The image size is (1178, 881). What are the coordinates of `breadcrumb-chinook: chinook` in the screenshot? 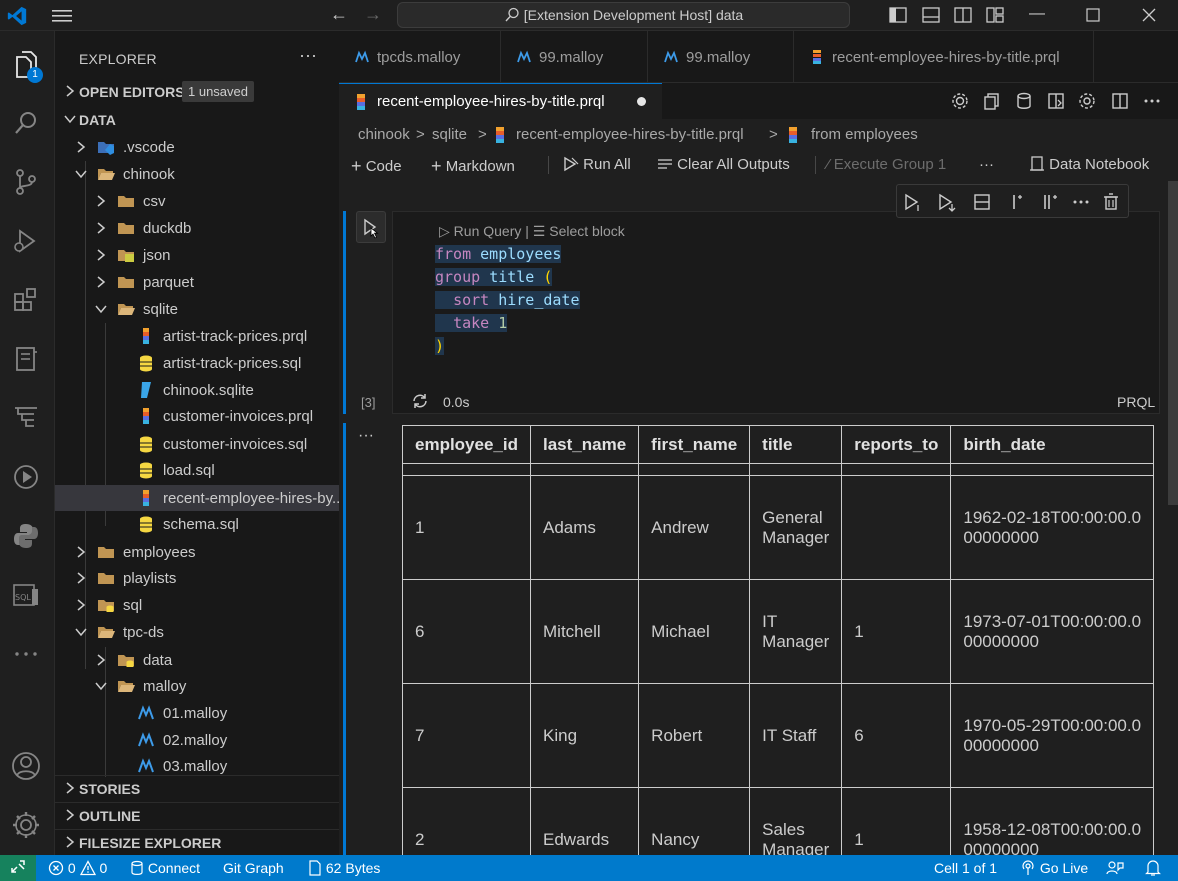 It's located at (384, 134).